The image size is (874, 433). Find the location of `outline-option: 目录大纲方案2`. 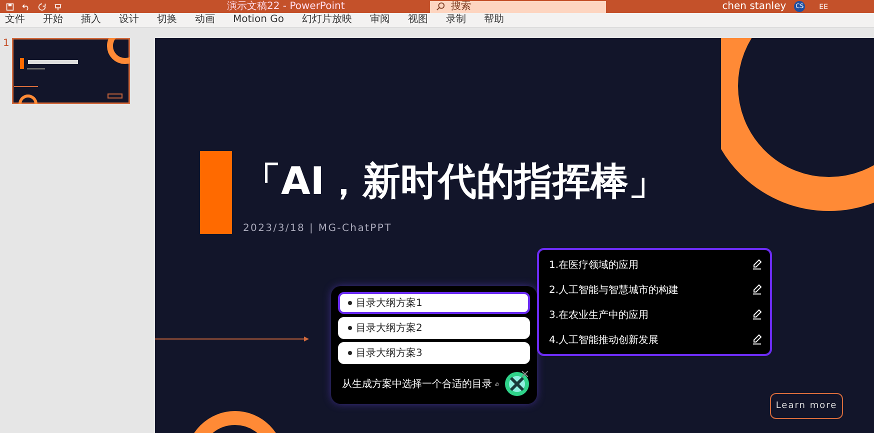

outline-option: 目录大纲方案2 is located at coordinates (434, 328).